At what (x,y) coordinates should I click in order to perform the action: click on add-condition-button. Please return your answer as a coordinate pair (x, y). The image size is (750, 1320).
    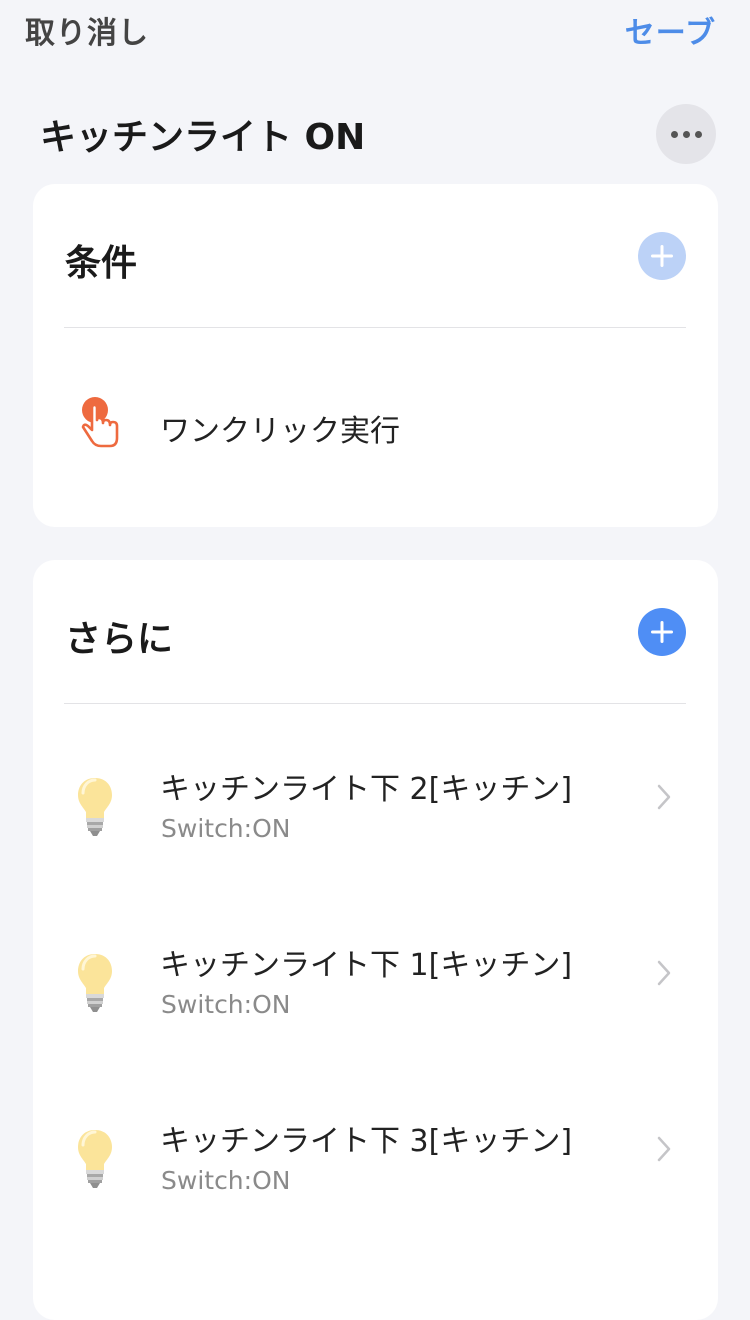
    Looking at the image, I should click on (662, 256).